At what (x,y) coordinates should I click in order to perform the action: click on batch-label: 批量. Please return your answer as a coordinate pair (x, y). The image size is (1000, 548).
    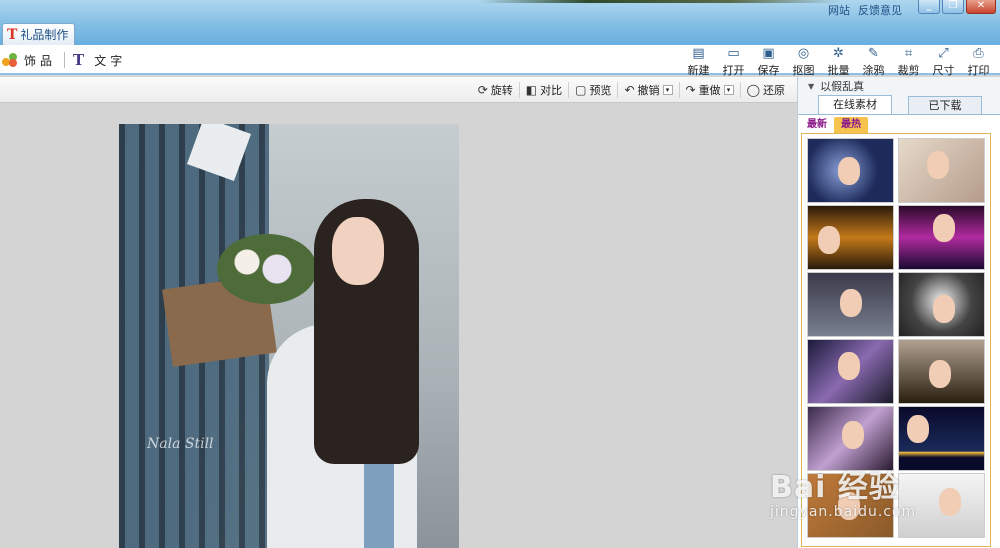
    Looking at the image, I should click on (838, 70).